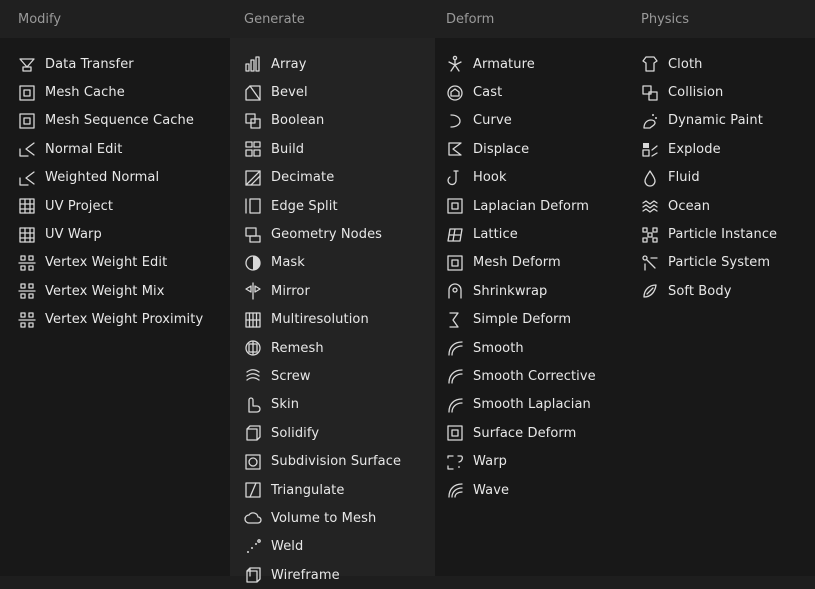  I want to click on menu-item-array: Array, so click(322, 64).